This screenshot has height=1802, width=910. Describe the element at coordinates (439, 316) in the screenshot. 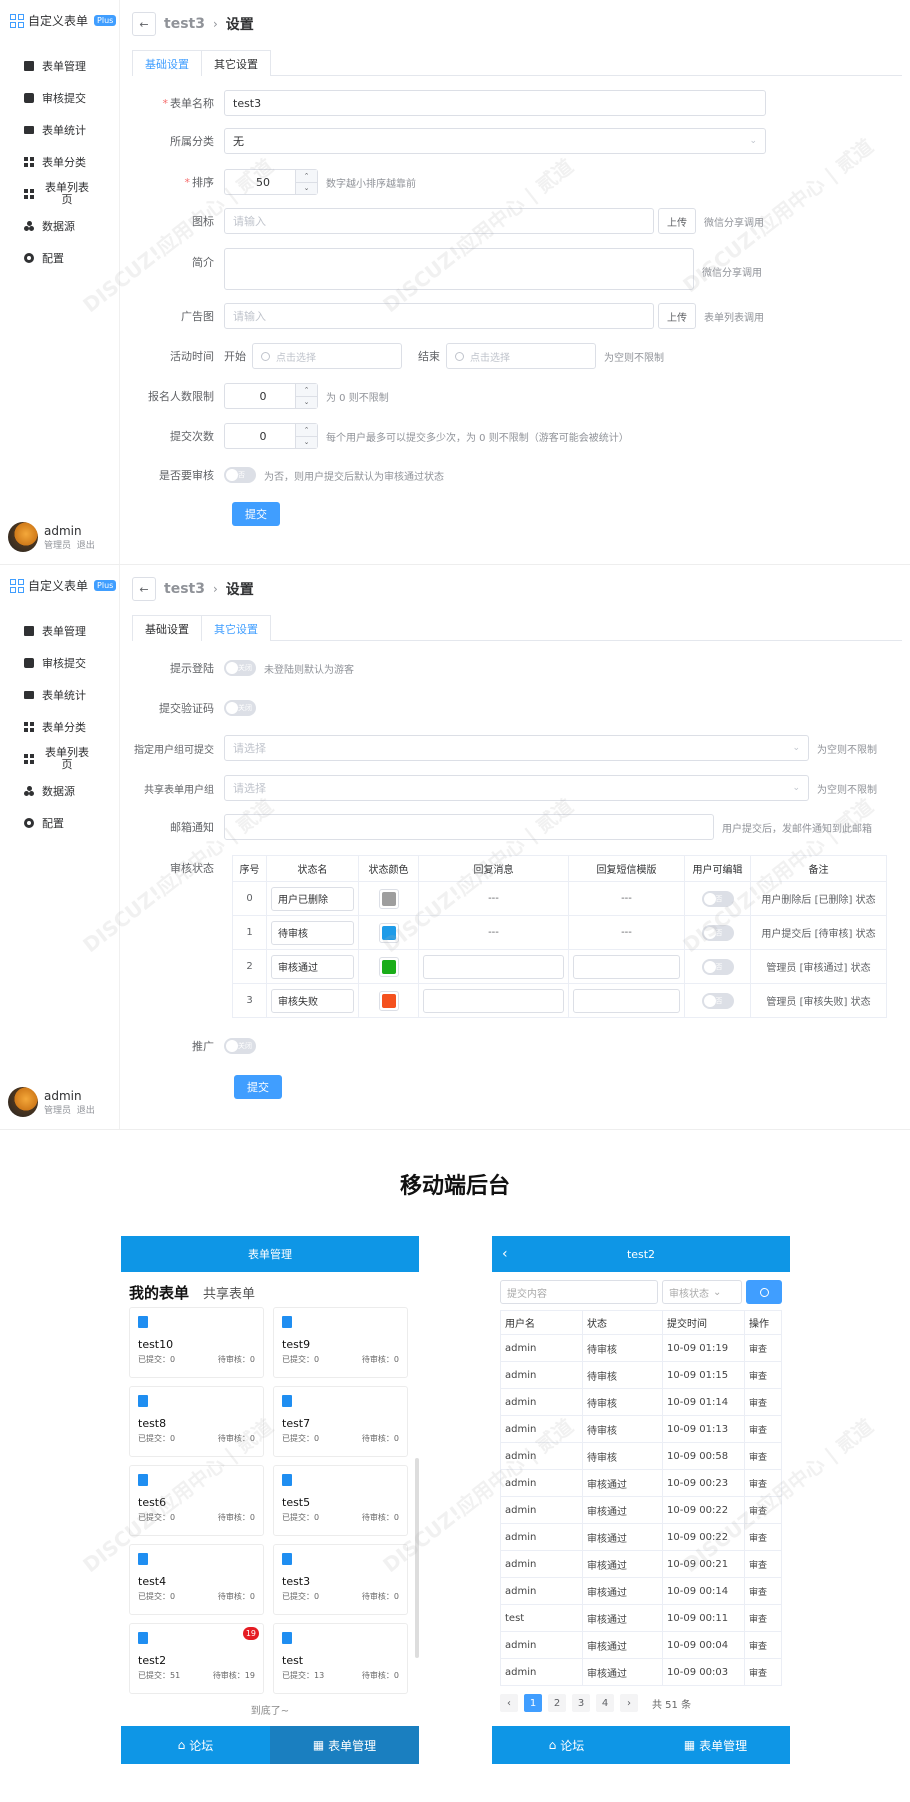

I see `ad-input: 请输入` at that location.